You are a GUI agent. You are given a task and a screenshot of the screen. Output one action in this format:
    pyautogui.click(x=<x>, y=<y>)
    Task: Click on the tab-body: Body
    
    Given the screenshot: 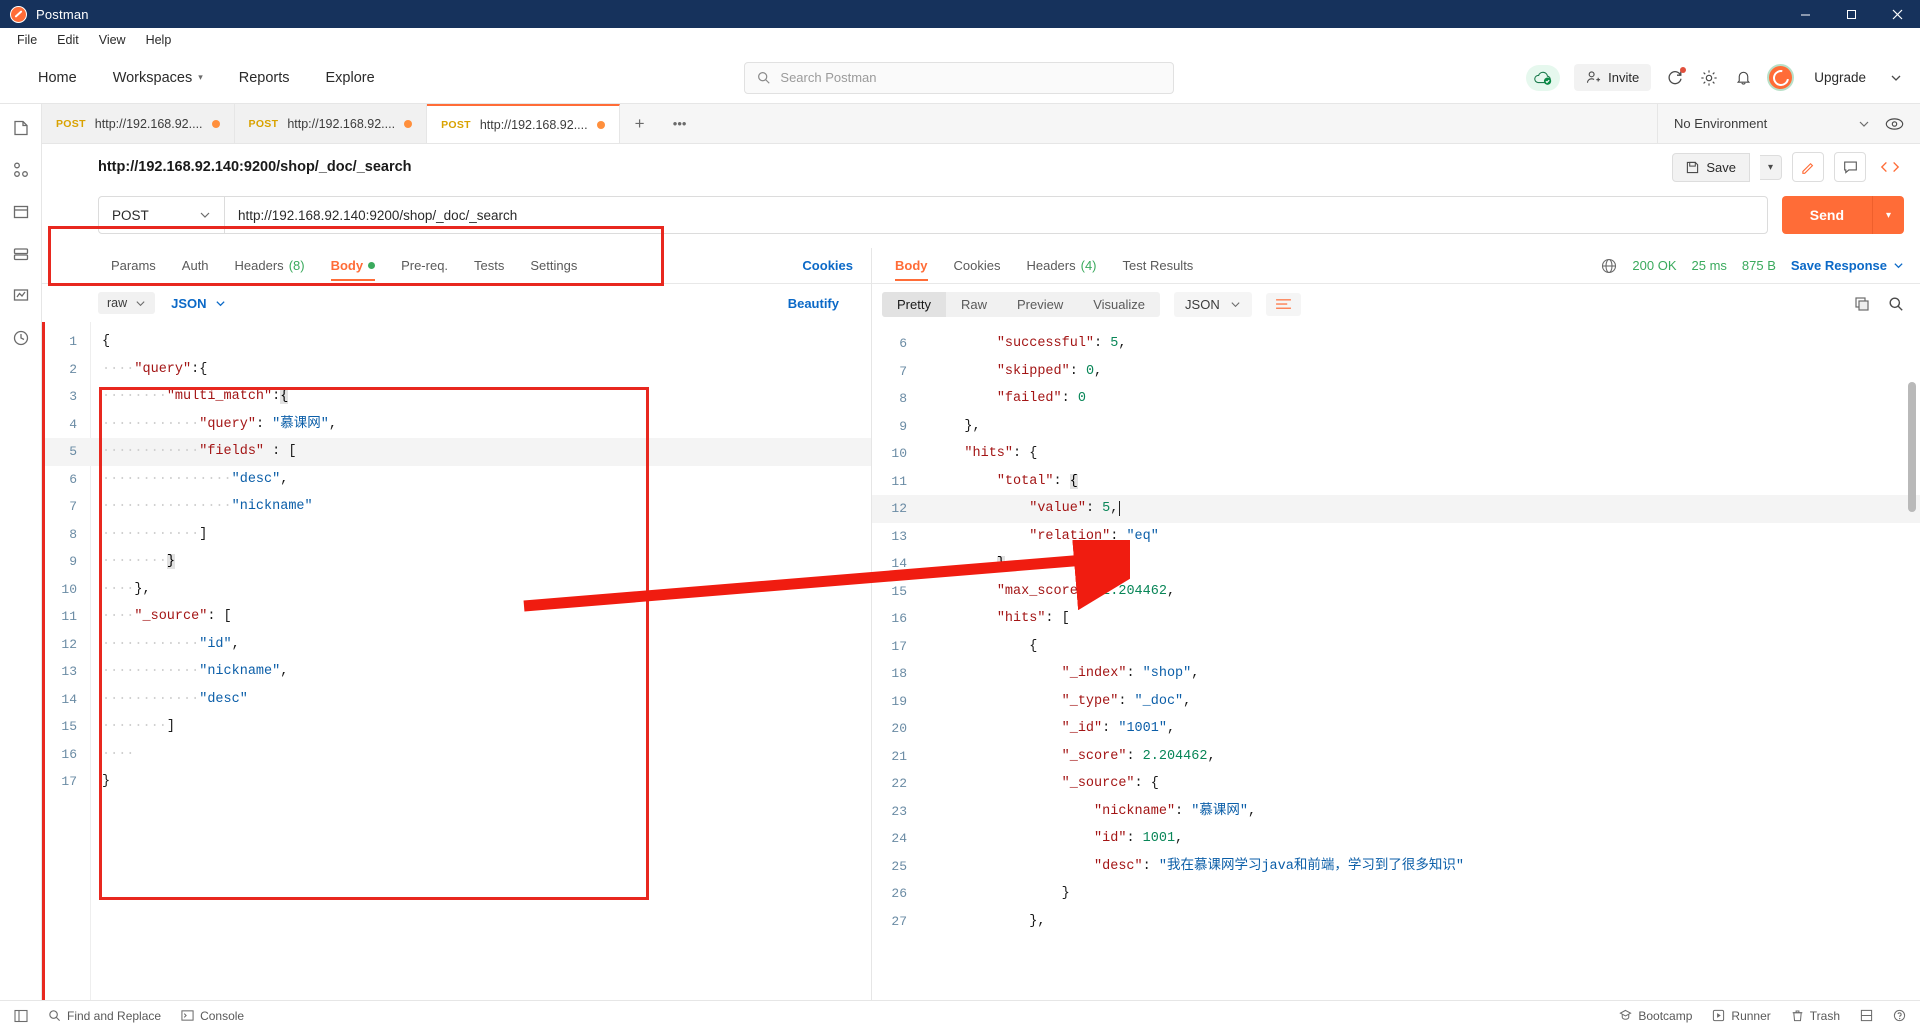 What is the action you would take?
    pyautogui.click(x=353, y=266)
    